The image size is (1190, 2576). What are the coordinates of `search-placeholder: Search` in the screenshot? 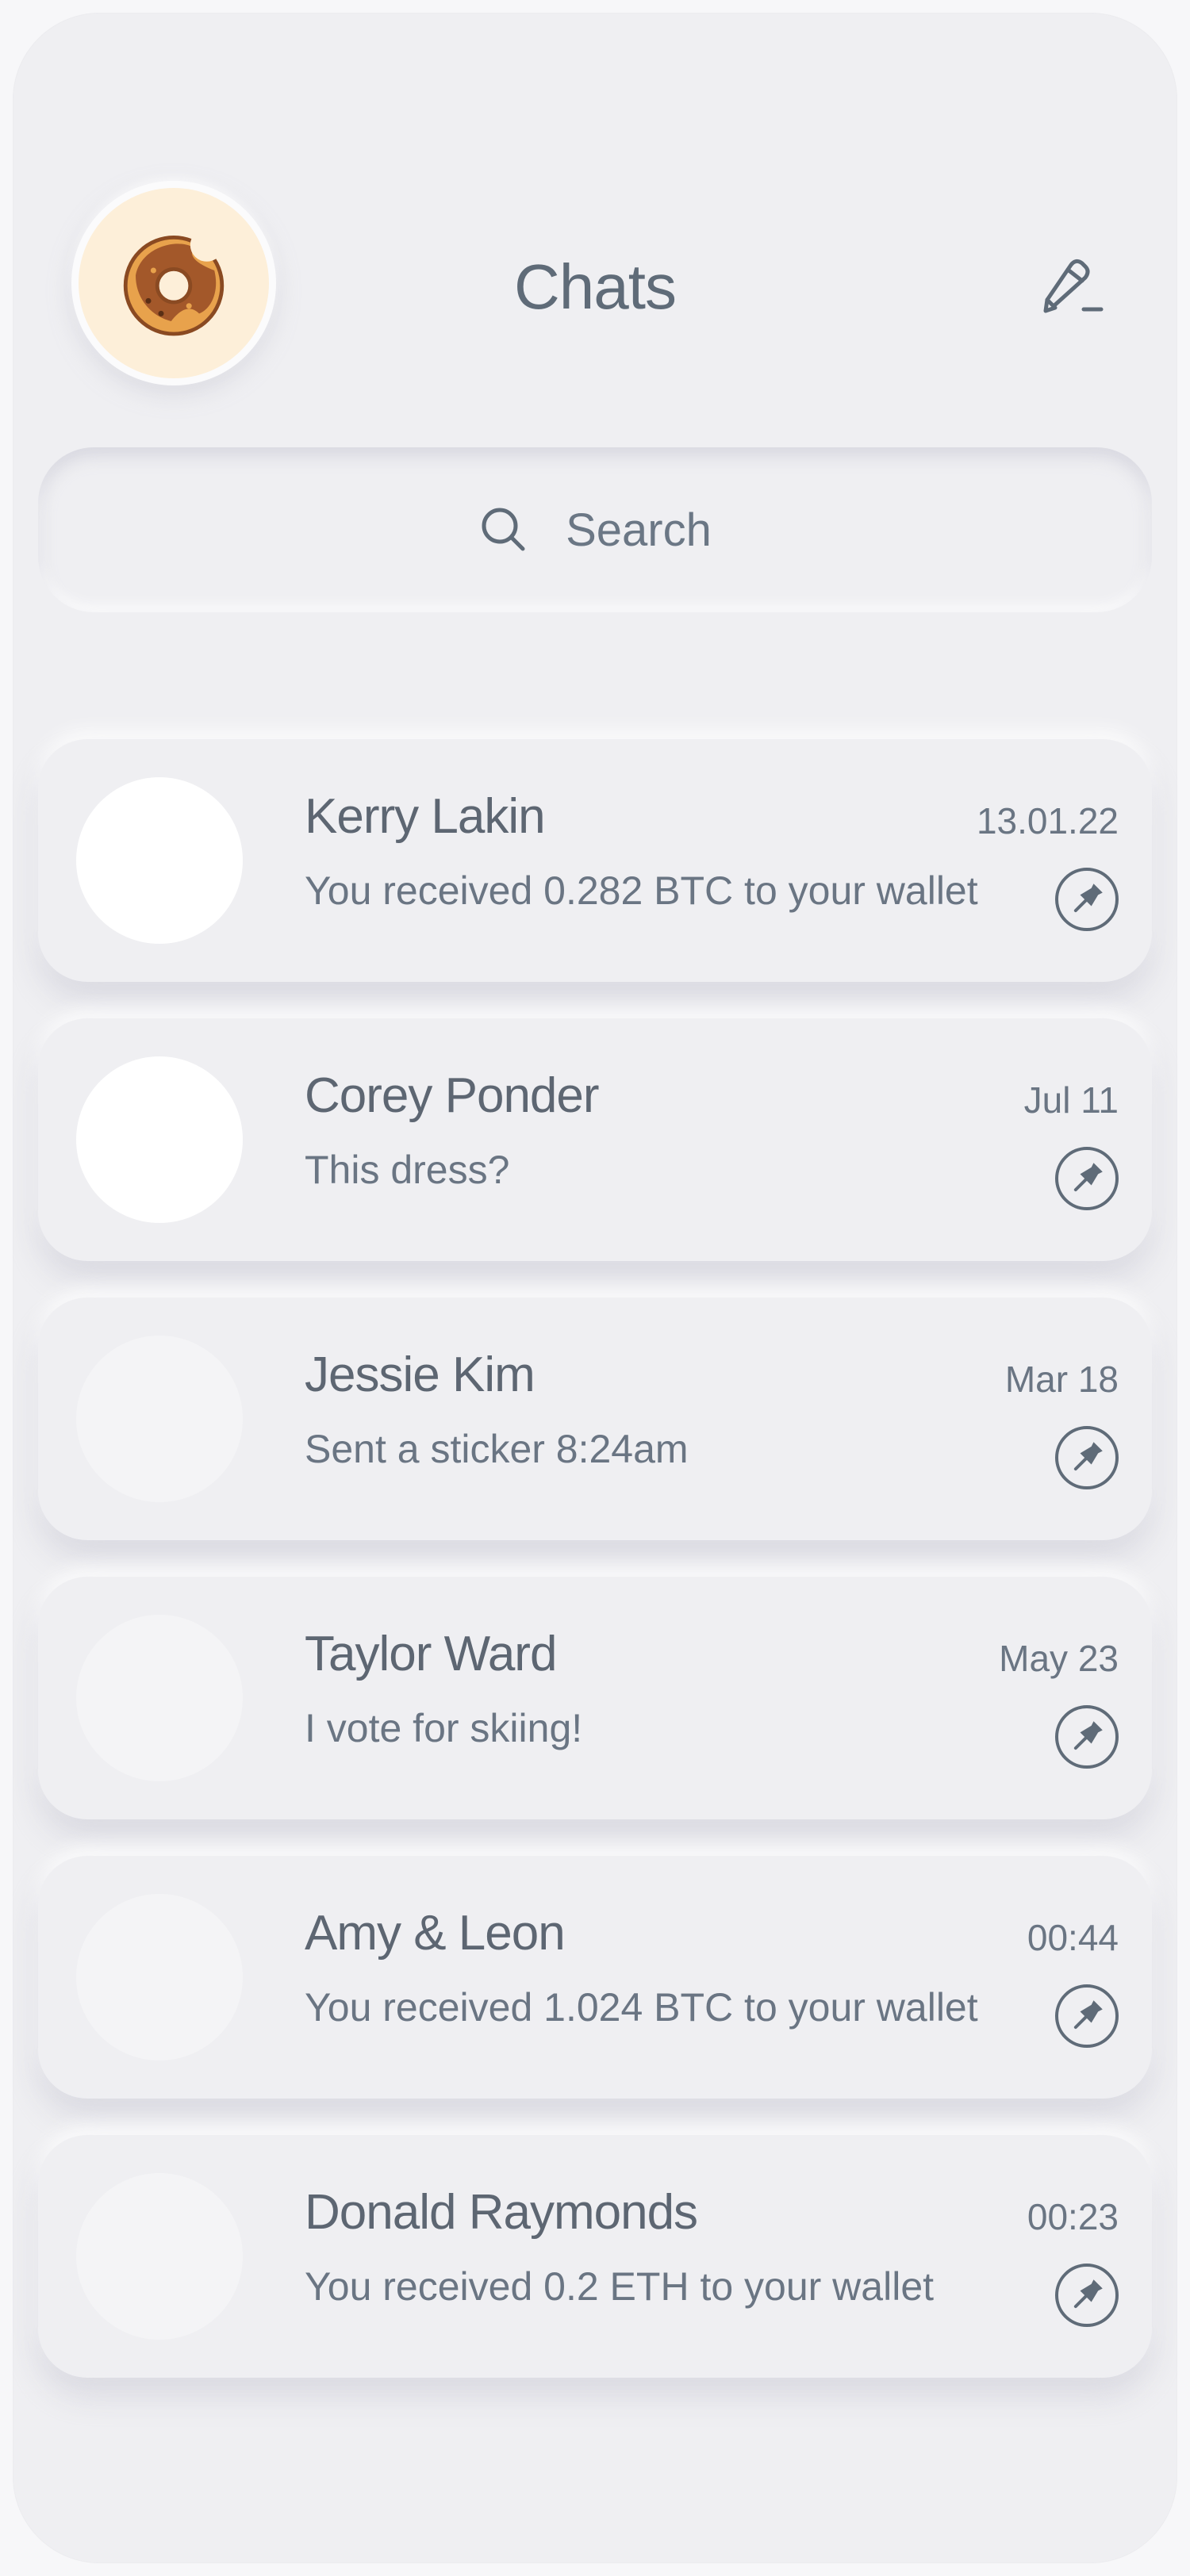 It's located at (639, 530).